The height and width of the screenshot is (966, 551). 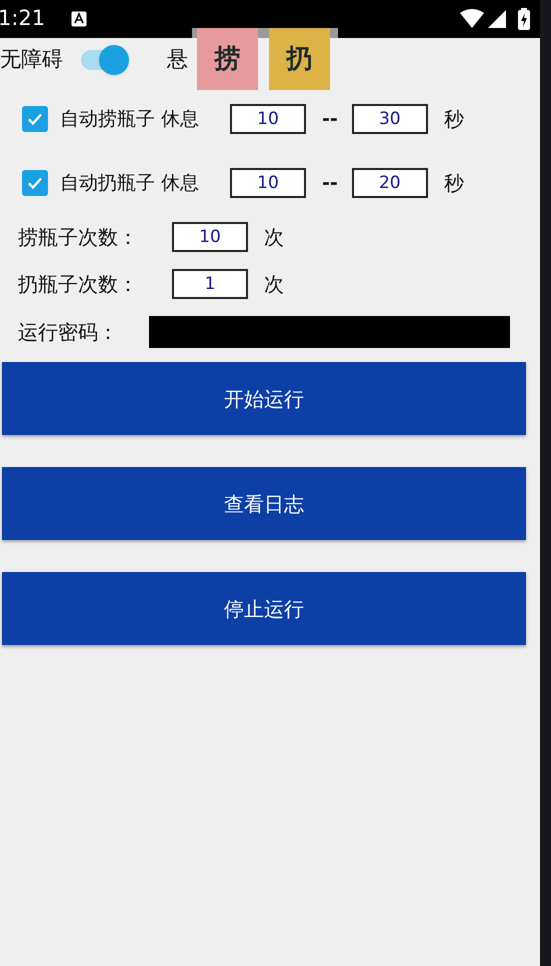 I want to click on accessibility-switch, so click(x=105, y=60).